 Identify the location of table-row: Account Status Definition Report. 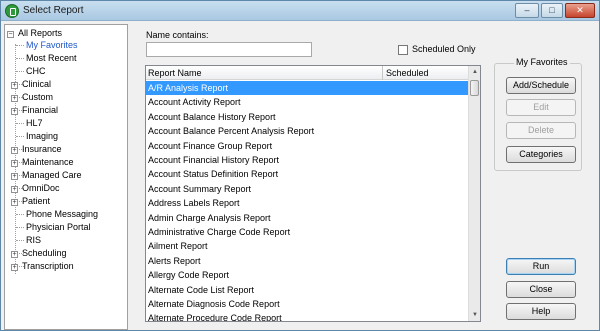
(307, 174).